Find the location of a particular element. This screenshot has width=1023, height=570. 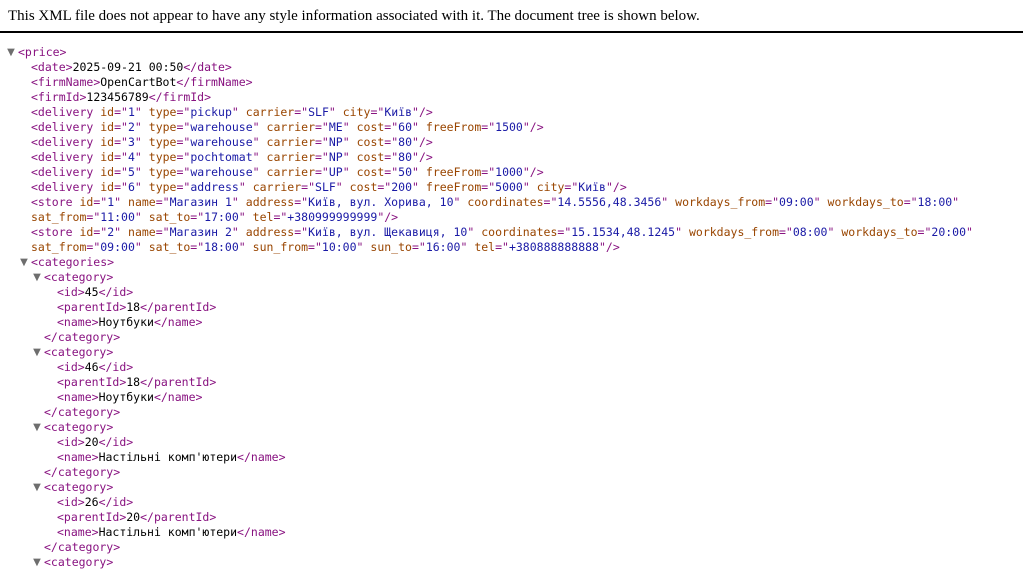

xml-tag-name: <categories is located at coordinates (69, 262).